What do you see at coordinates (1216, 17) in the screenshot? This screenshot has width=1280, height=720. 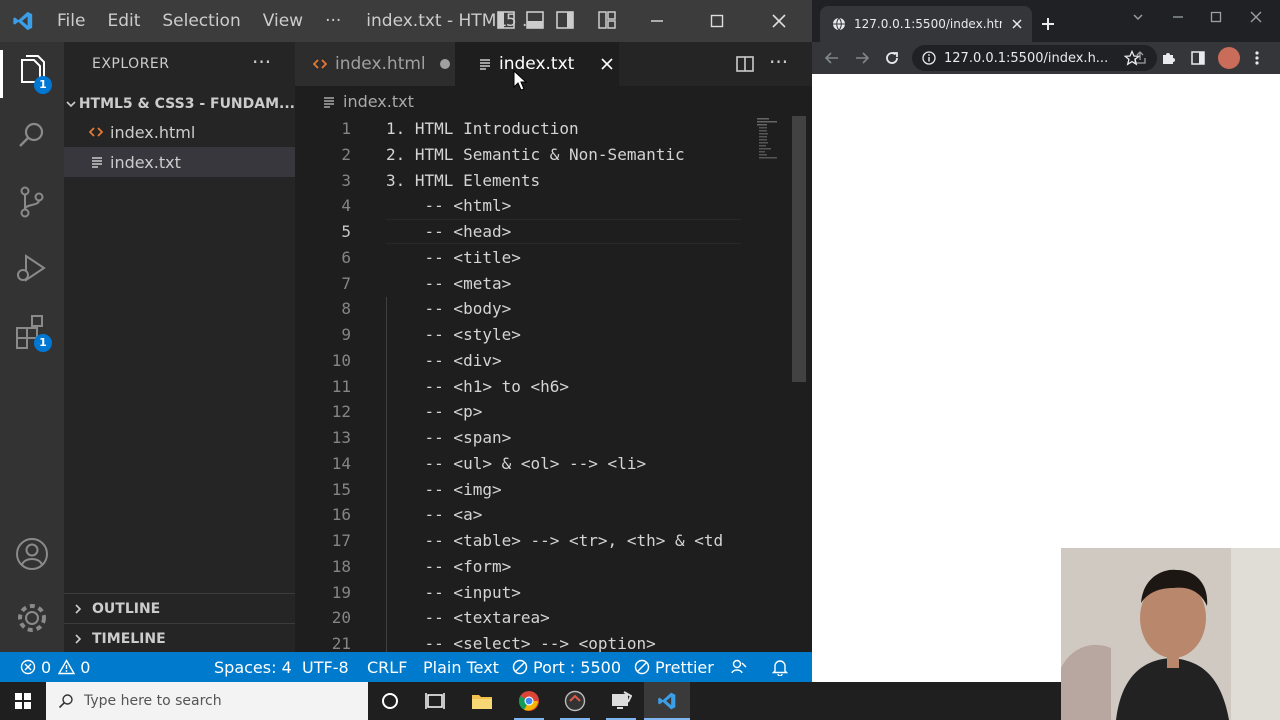 I see `browser-maximize-icon` at bounding box center [1216, 17].